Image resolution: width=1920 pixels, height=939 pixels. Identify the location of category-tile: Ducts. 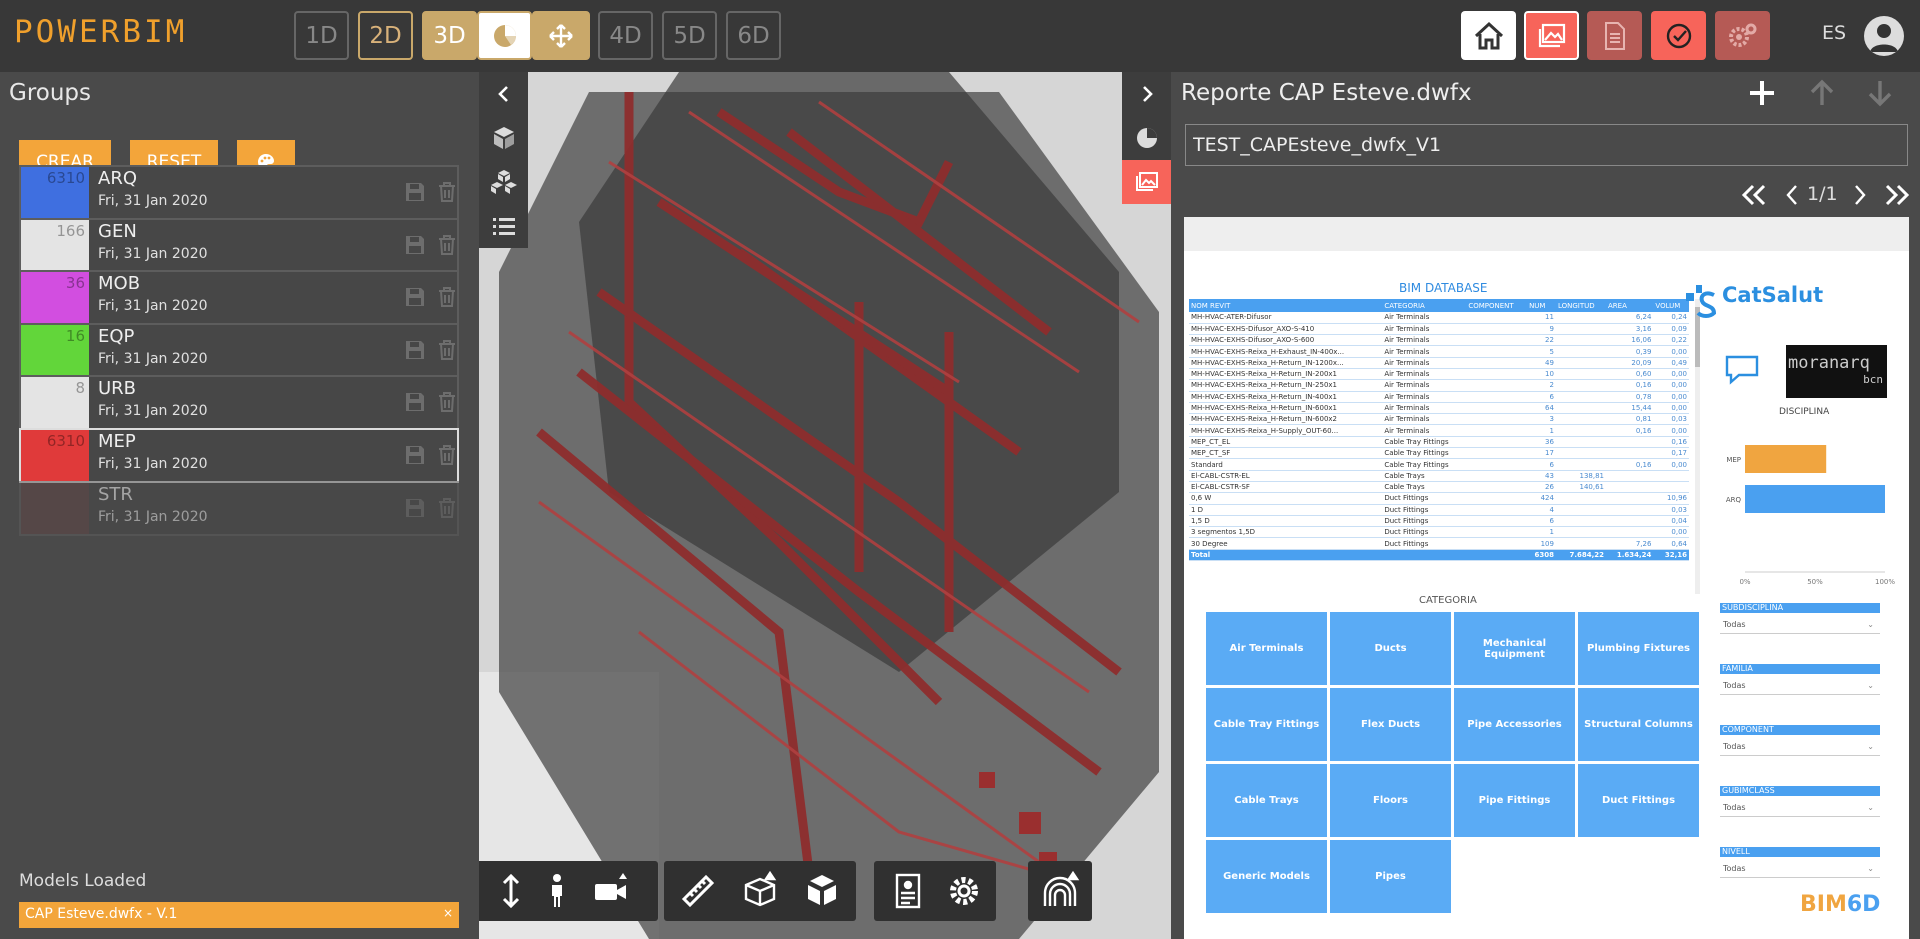
(1390, 648).